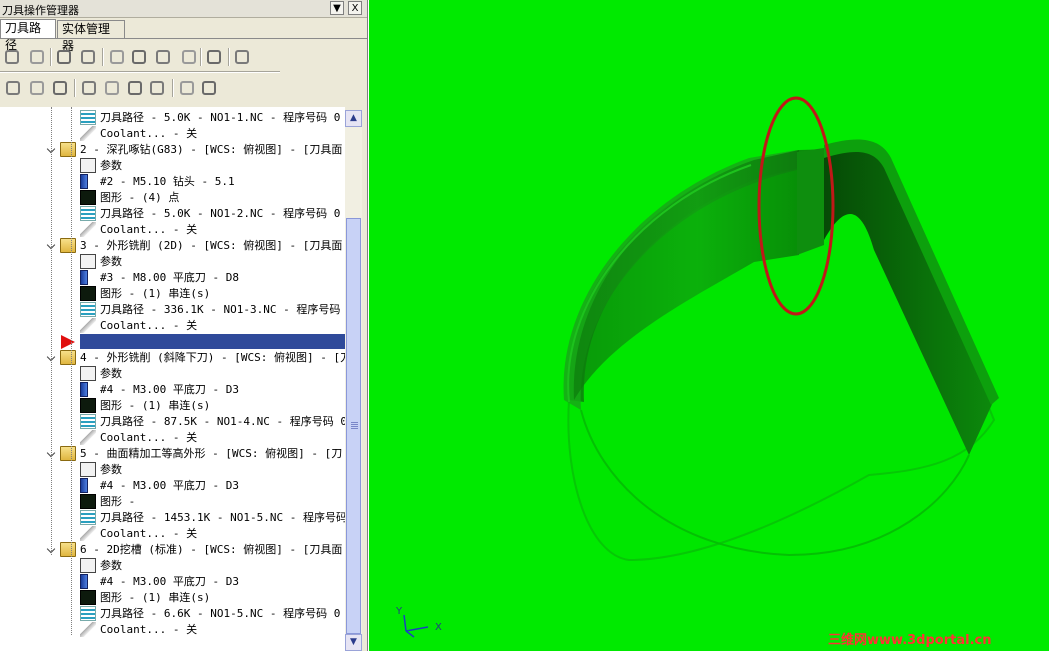 This screenshot has height=651, width=1049. What do you see at coordinates (135, 88) in the screenshot?
I see `insert-arrow-icon` at bounding box center [135, 88].